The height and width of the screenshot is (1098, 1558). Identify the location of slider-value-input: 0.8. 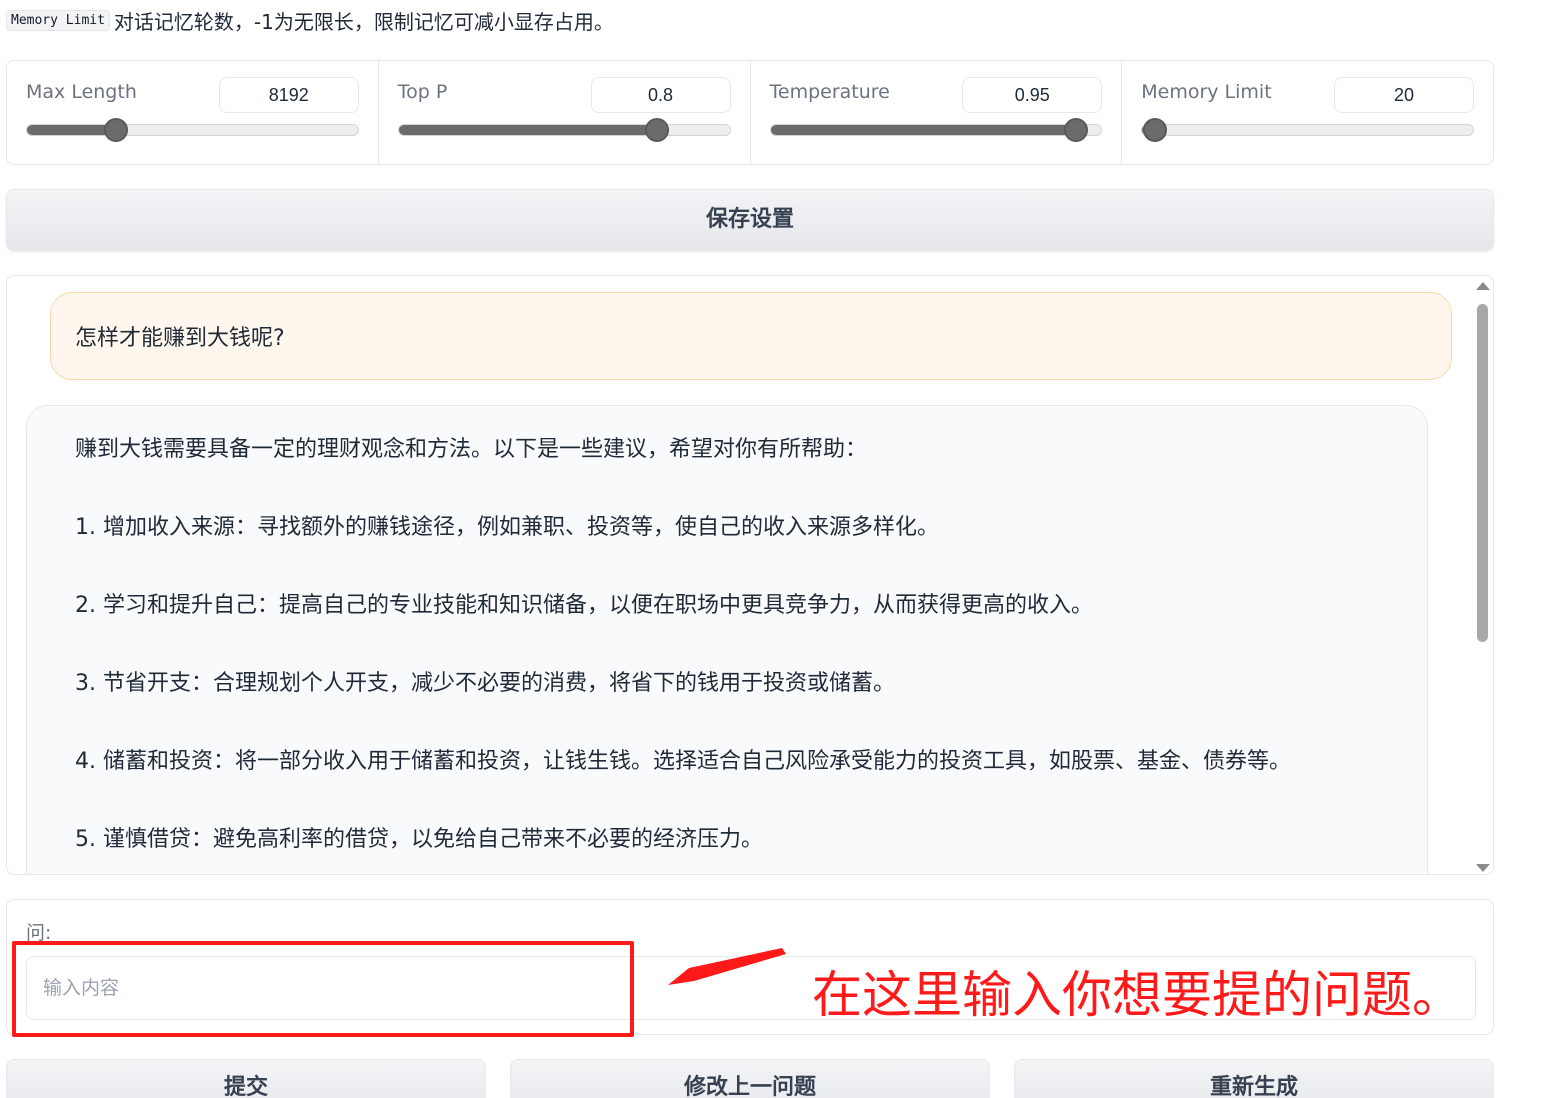
(660, 95).